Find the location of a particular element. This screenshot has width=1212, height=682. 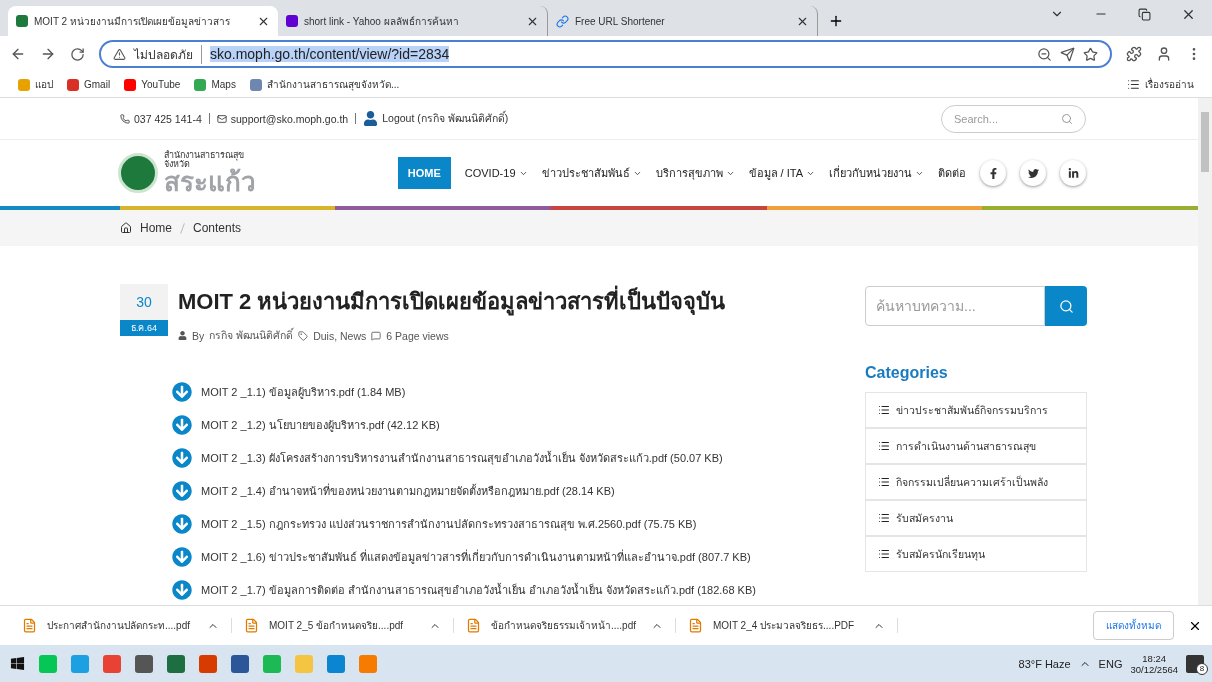

search-icon is located at coordinates (1066, 306).